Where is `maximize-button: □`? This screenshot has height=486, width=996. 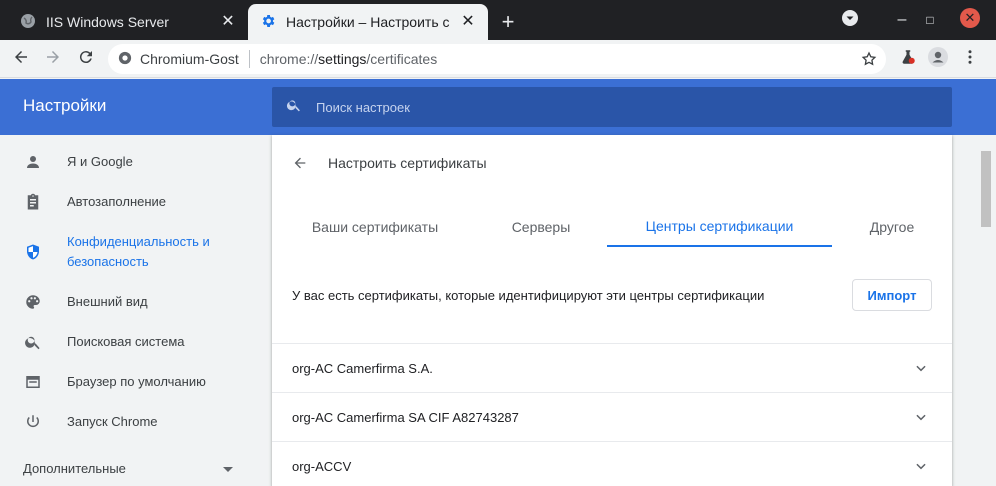 maximize-button: □ is located at coordinates (930, 20).